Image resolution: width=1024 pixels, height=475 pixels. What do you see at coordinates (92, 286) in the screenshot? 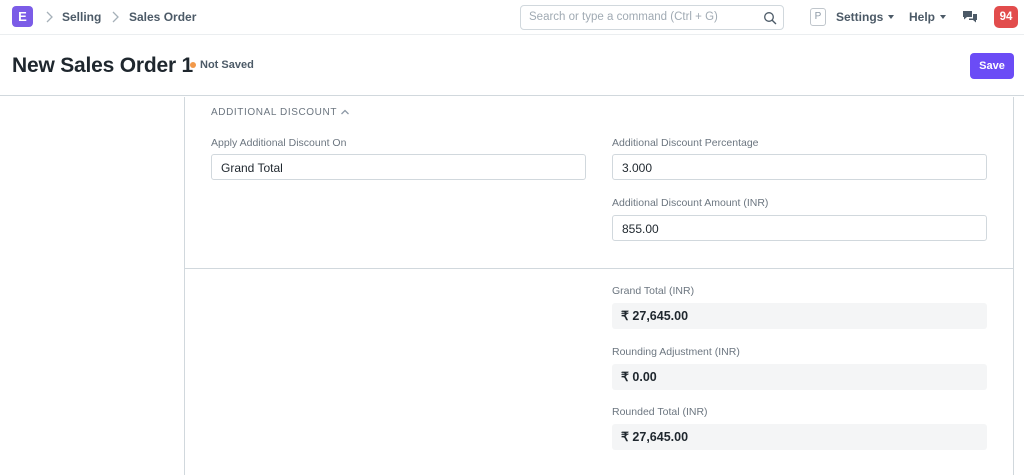
I see `sidebar` at bounding box center [92, 286].